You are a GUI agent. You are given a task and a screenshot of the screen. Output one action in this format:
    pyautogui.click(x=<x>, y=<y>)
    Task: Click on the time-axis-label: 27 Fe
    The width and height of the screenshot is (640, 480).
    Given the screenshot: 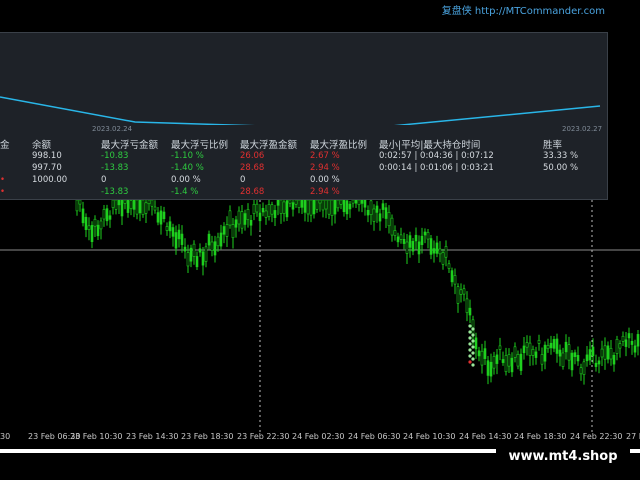 What is the action you would take?
    pyautogui.click(x=633, y=436)
    